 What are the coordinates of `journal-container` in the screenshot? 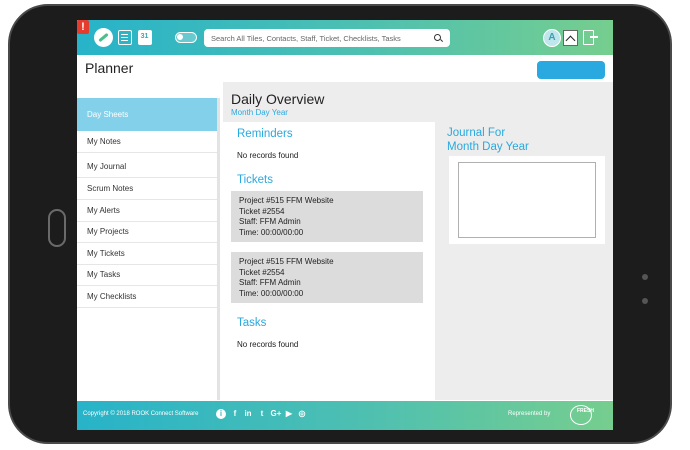 It's located at (527, 200).